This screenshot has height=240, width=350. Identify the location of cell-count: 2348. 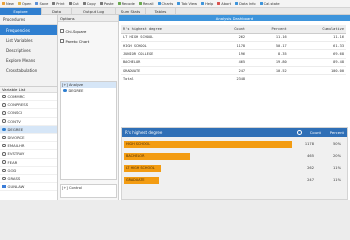
(241, 79).